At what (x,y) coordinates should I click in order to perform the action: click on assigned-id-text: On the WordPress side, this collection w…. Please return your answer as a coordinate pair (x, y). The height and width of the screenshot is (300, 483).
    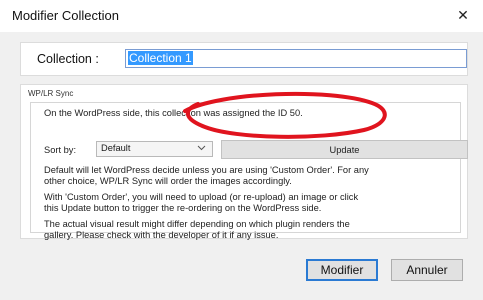
    Looking at the image, I should click on (173, 113).